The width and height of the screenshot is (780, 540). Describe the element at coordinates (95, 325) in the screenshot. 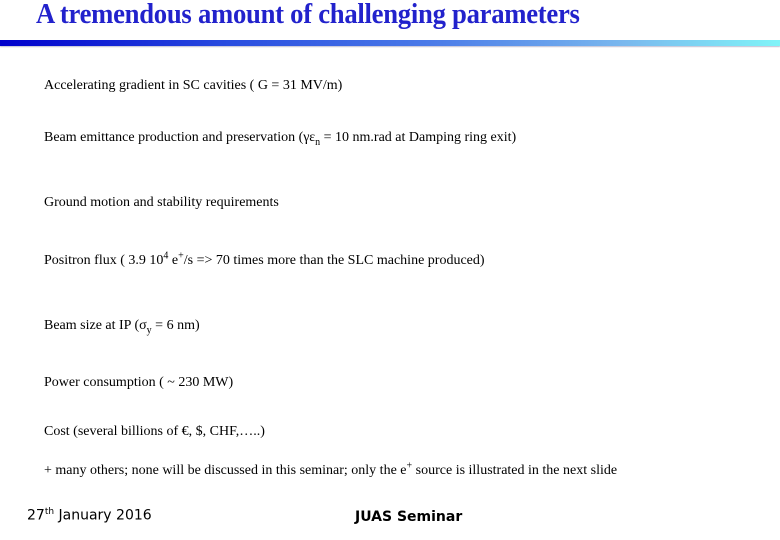

I see `item-text: Beam size at IP (σ` at that location.